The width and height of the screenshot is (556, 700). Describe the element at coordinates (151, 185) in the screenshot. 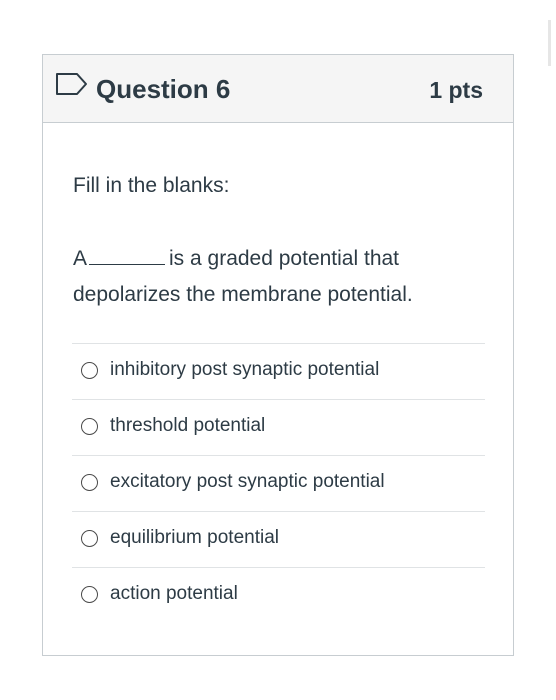

I see `question-instructions: Fill in the blanks:` at that location.